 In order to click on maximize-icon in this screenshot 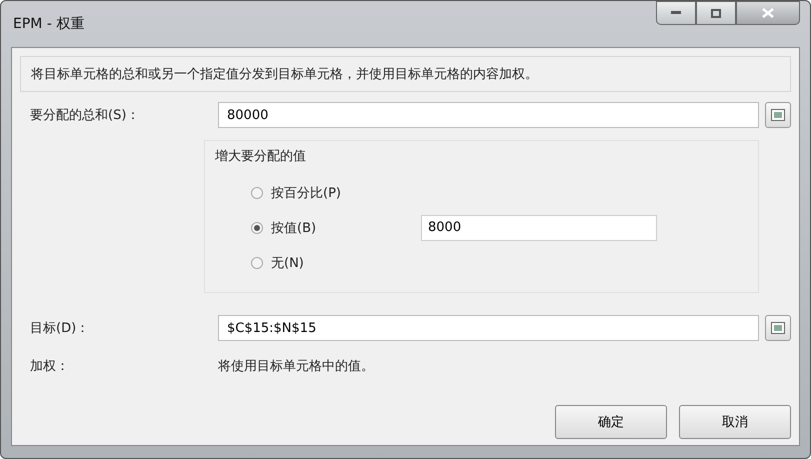, I will do `click(716, 13)`.